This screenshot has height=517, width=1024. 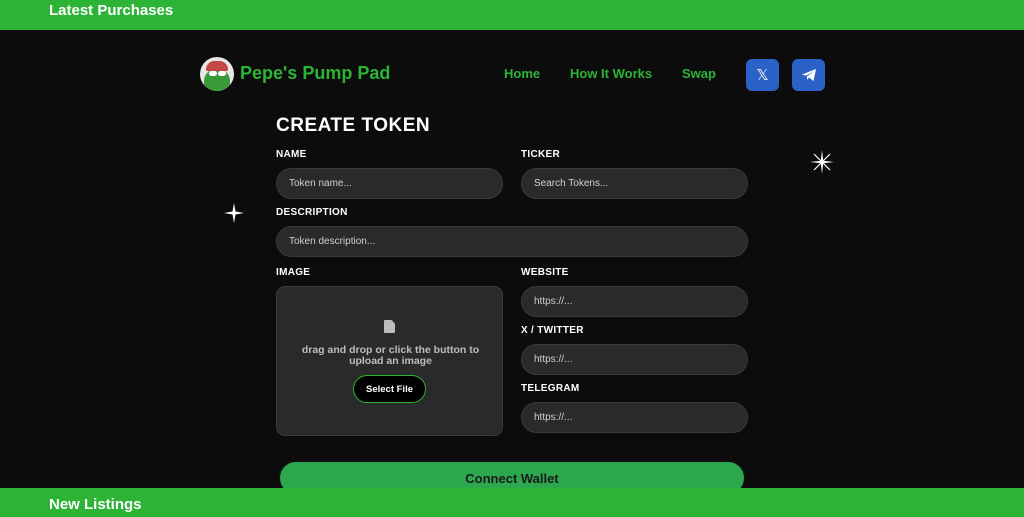 I want to click on website-label: WEBSITE, so click(x=545, y=272).